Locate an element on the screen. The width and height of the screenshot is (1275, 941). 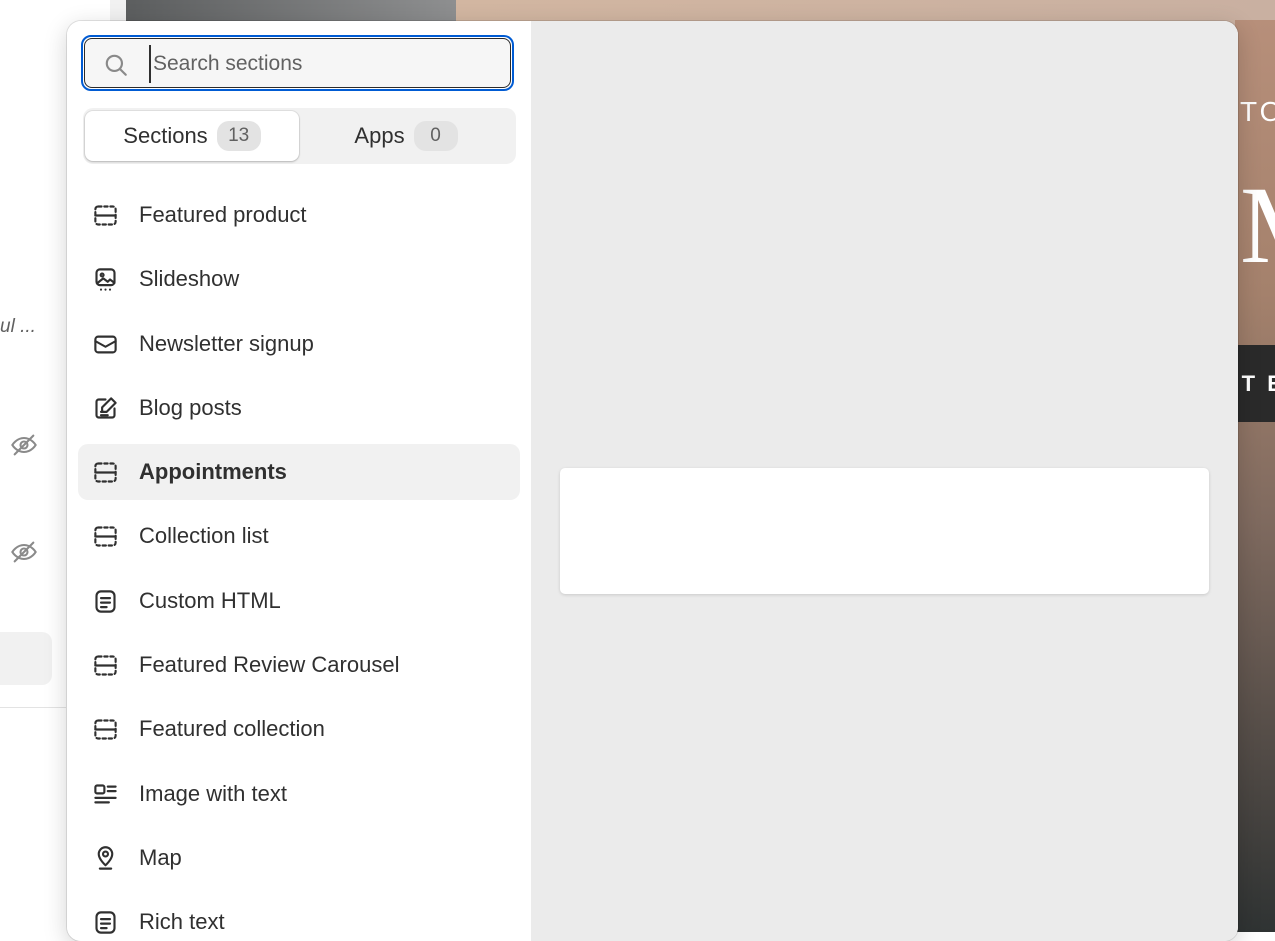
tab-apps: Apps 0 is located at coordinates (406, 136).